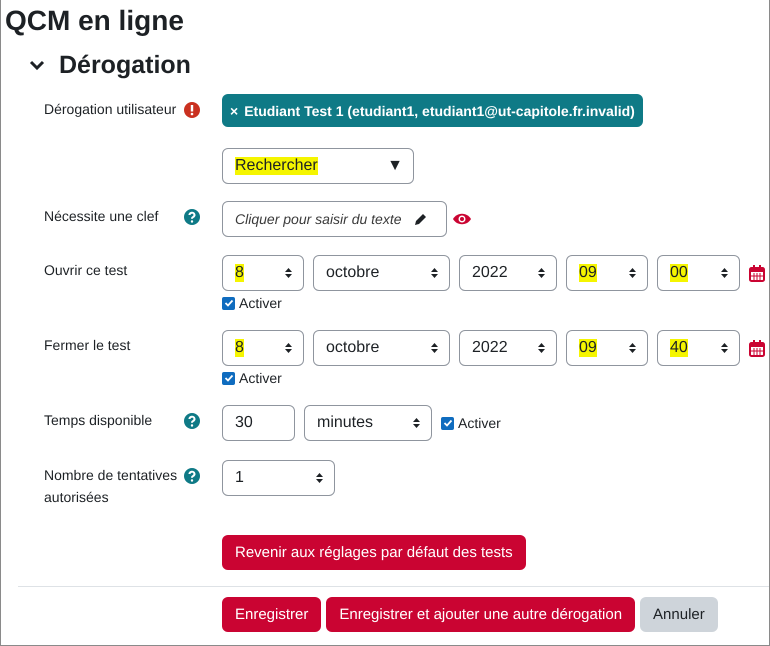  What do you see at coordinates (278, 478) in the screenshot?
I see `dropdown: 1` at bounding box center [278, 478].